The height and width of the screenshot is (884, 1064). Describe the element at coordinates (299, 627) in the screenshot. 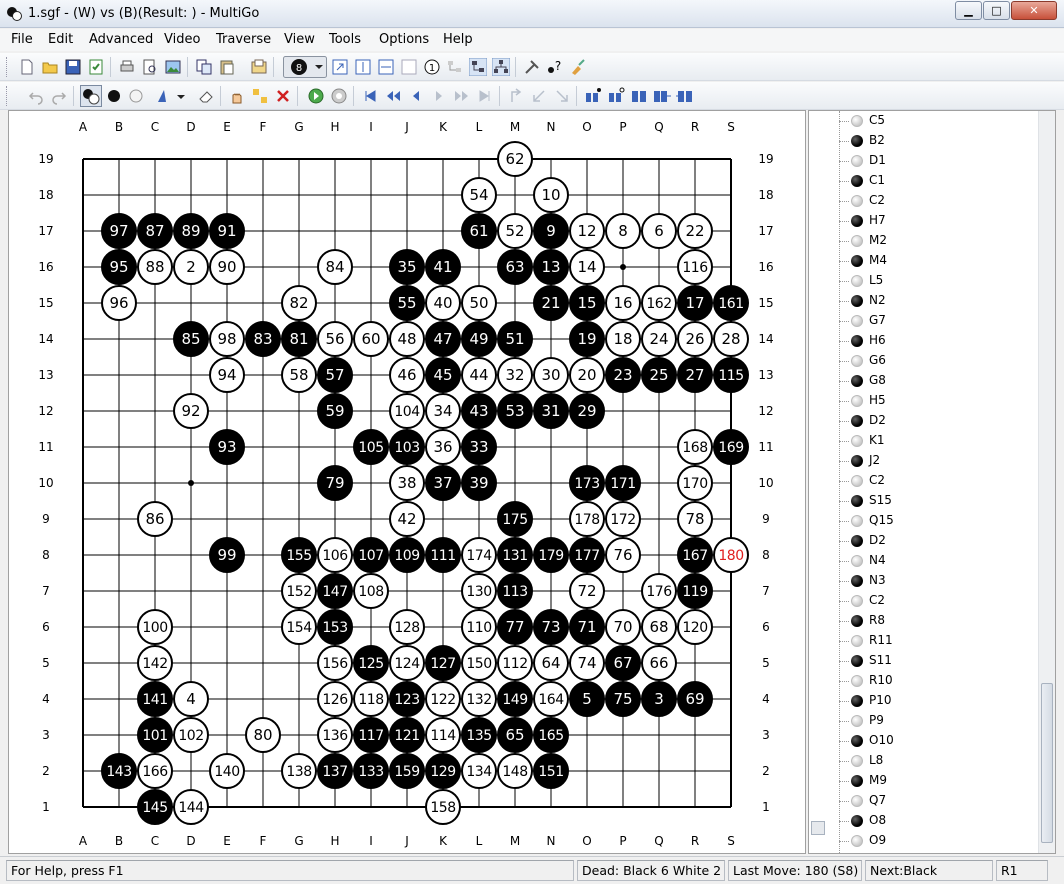

I see `white-stone: 154` at that location.